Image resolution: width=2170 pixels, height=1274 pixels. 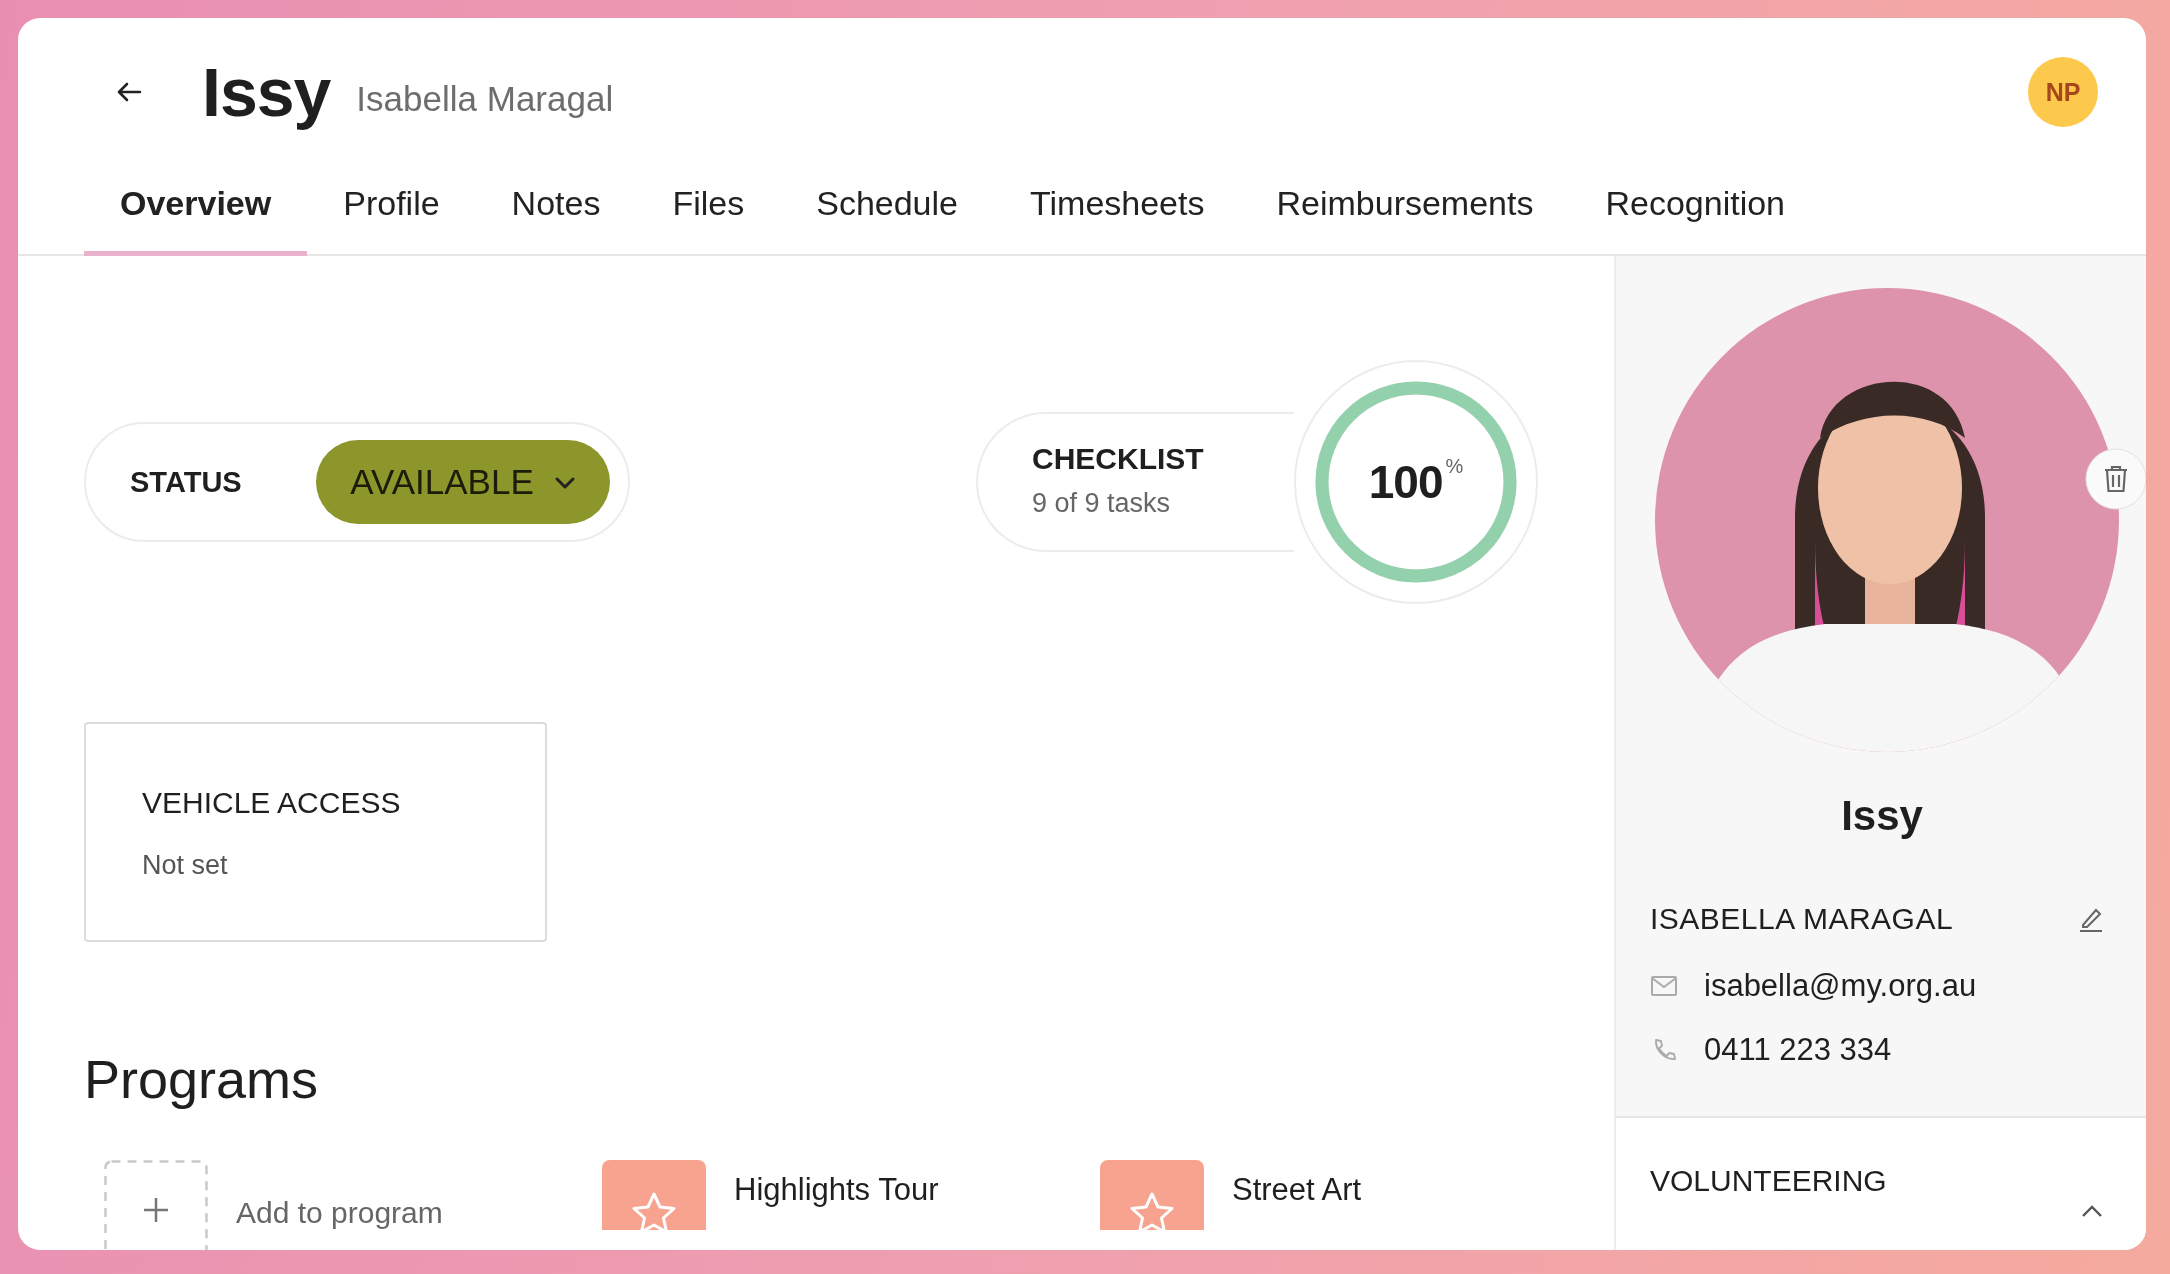 What do you see at coordinates (887, 220) in the screenshot?
I see `tab: Schedule` at bounding box center [887, 220].